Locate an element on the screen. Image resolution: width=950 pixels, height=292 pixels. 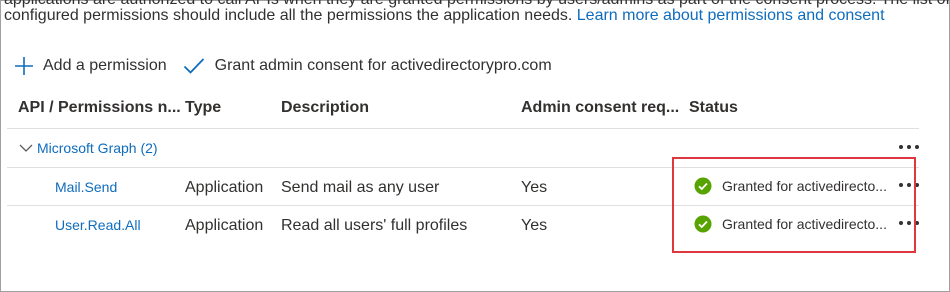
column-header-description: Description is located at coordinates (325, 108).